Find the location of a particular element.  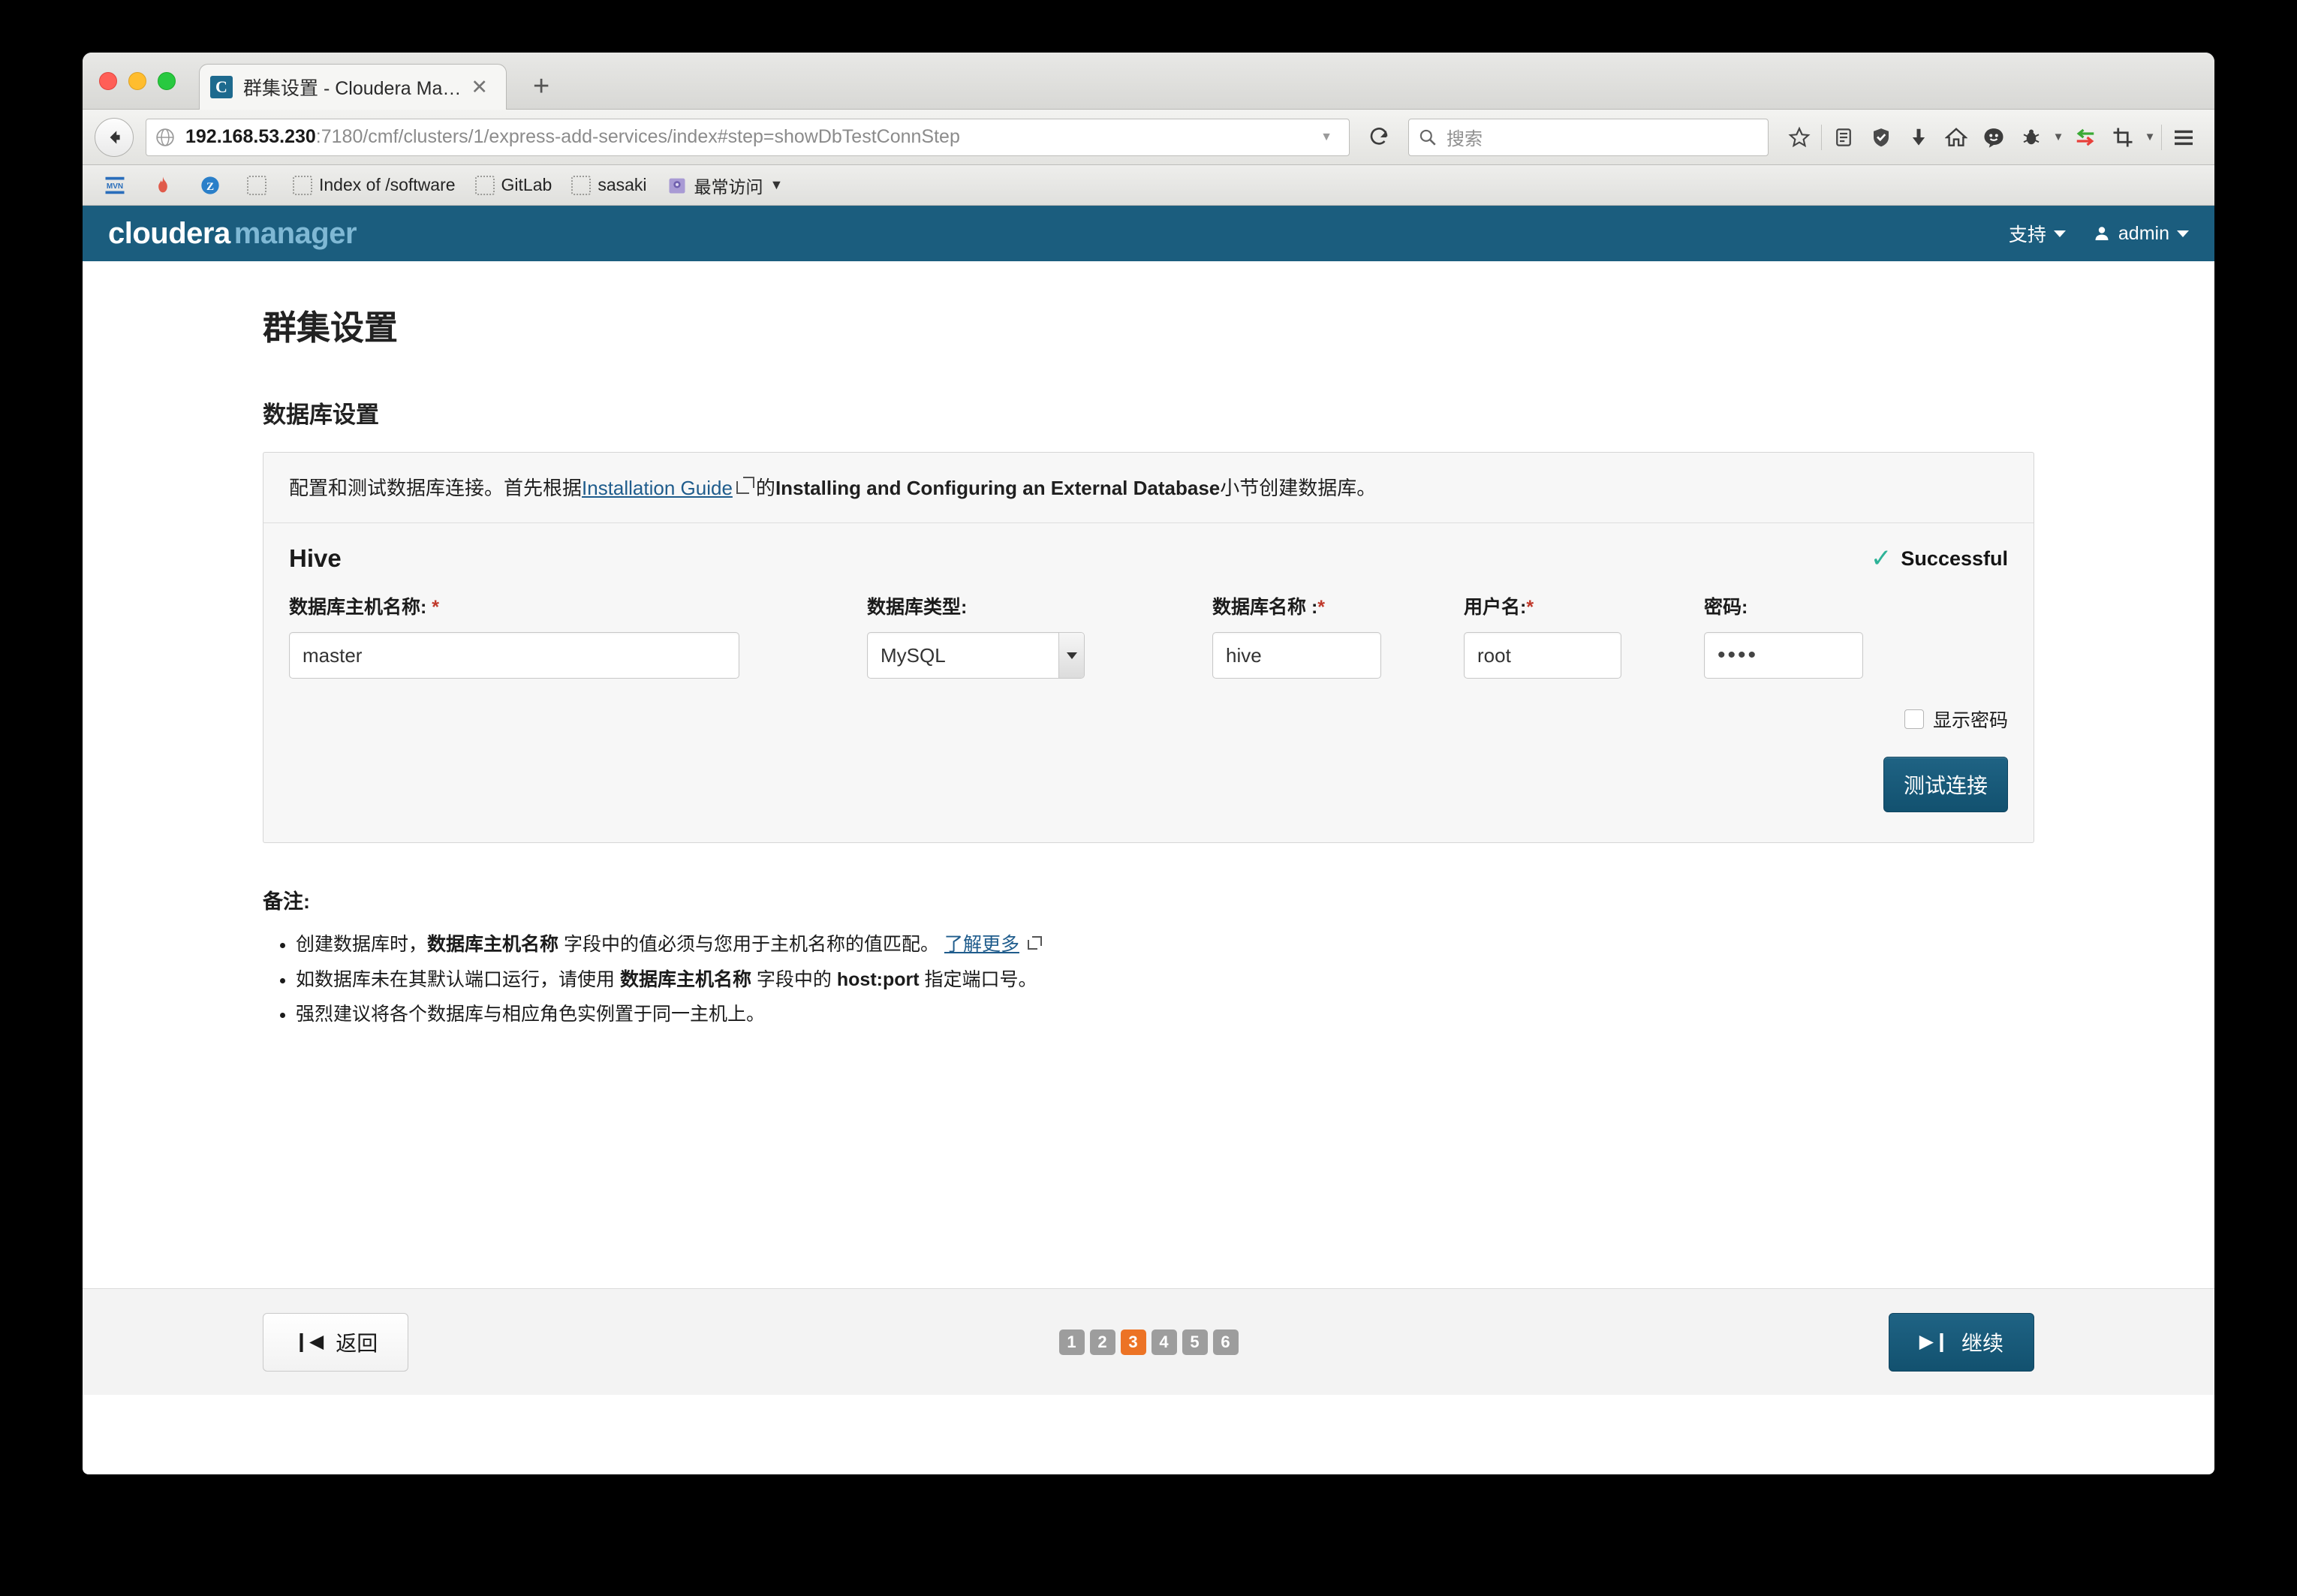

maximize-window-button is located at coordinates (167, 81).